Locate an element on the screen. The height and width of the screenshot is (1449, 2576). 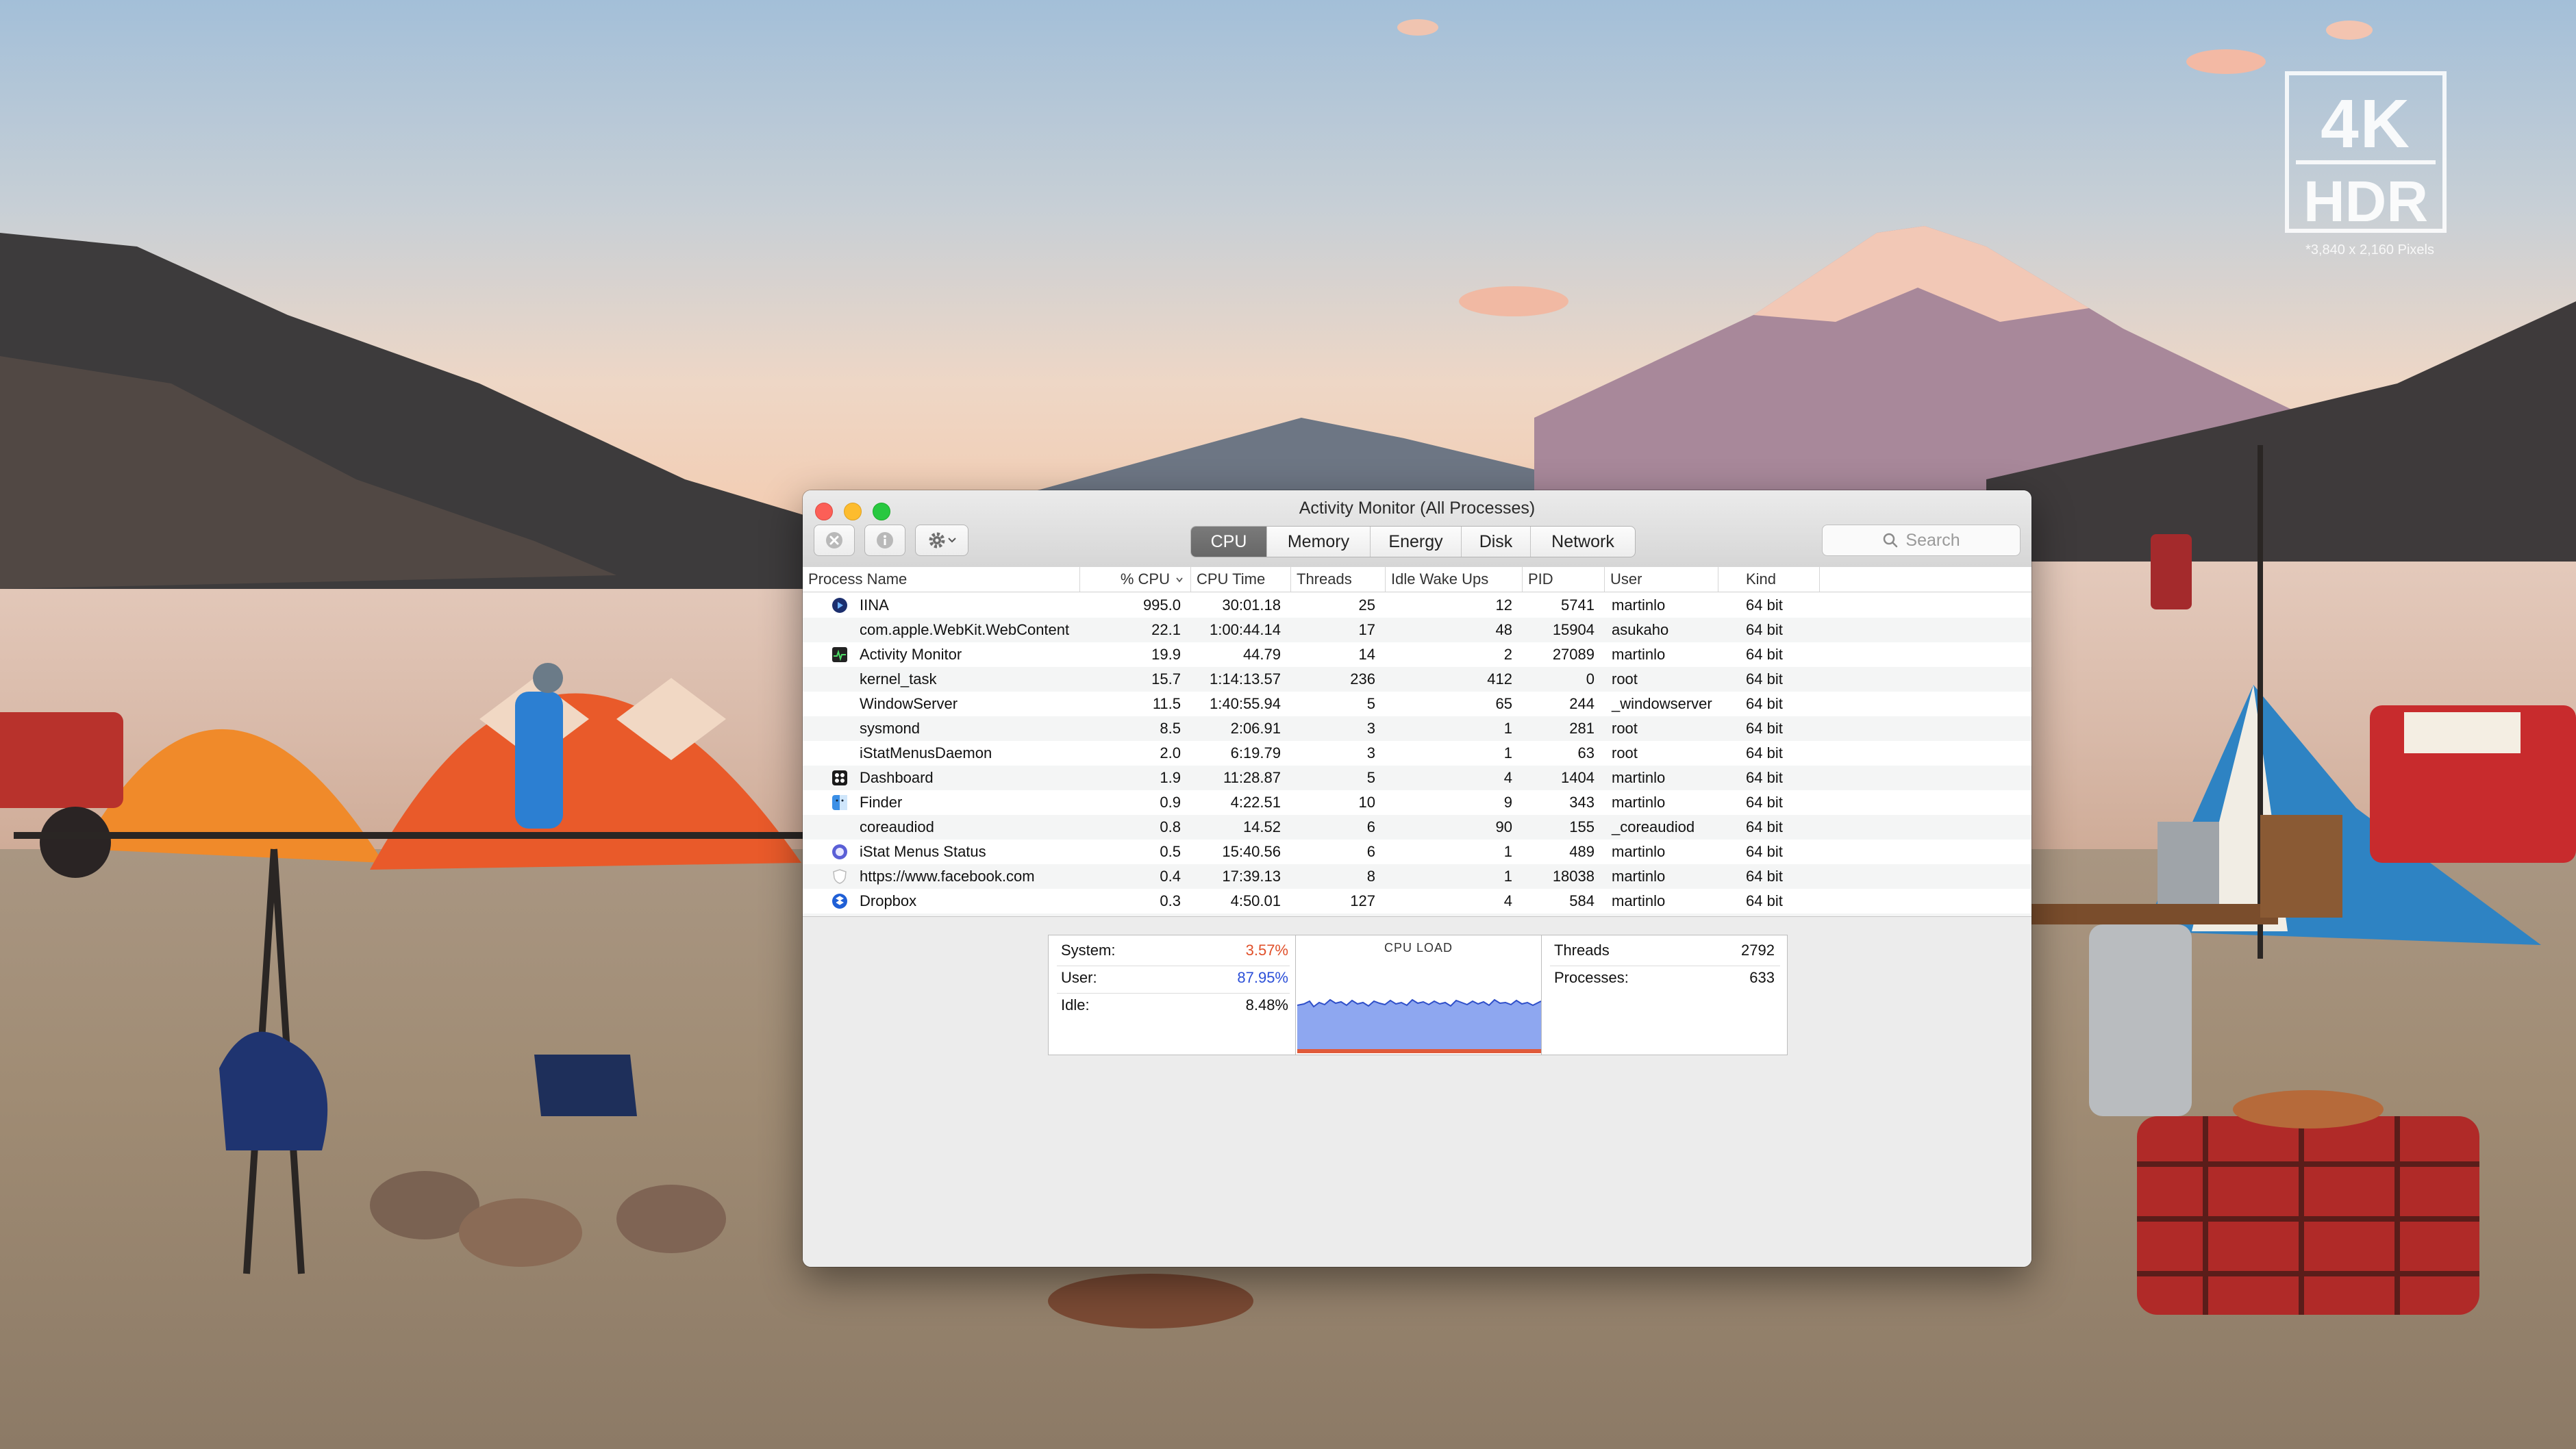
col-kind: Kind is located at coordinates (1769, 579).